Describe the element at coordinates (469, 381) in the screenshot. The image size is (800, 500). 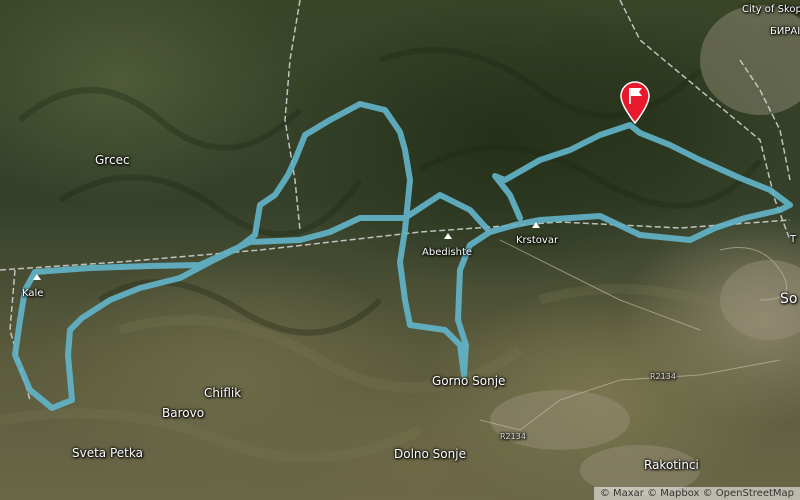
I see `place-label-gorno-sonje: Gorno Sonje` at that location.